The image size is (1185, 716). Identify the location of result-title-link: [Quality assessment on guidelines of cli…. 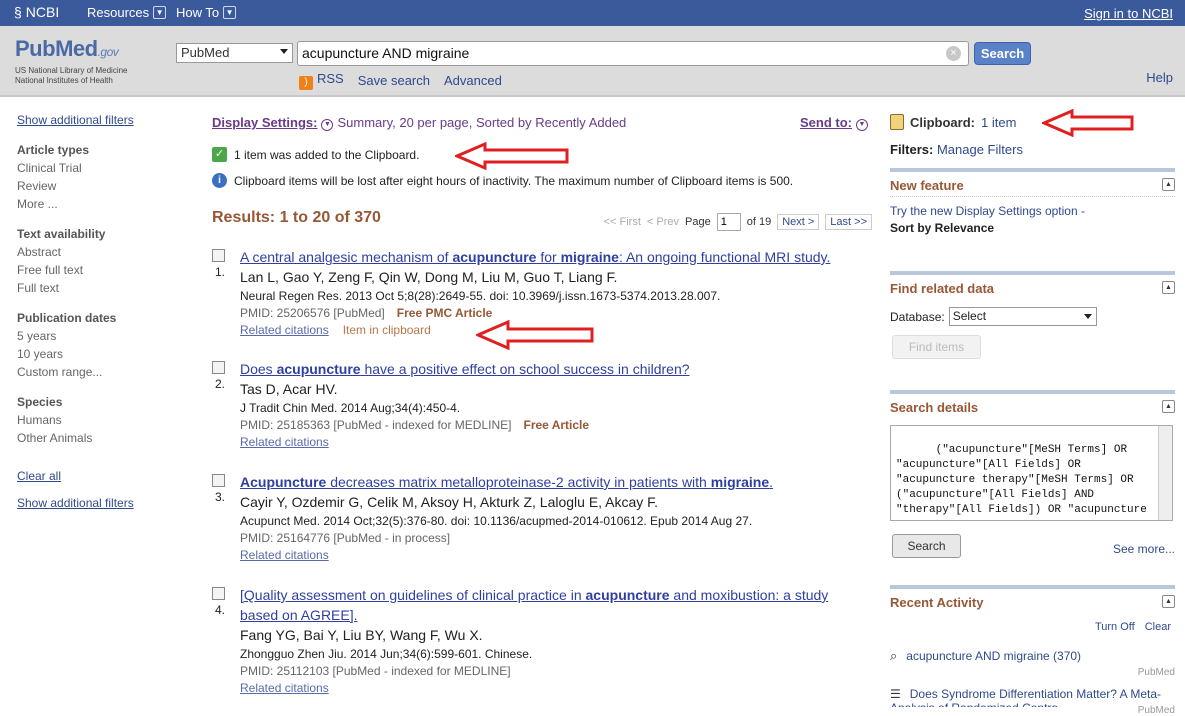
(555, 605).